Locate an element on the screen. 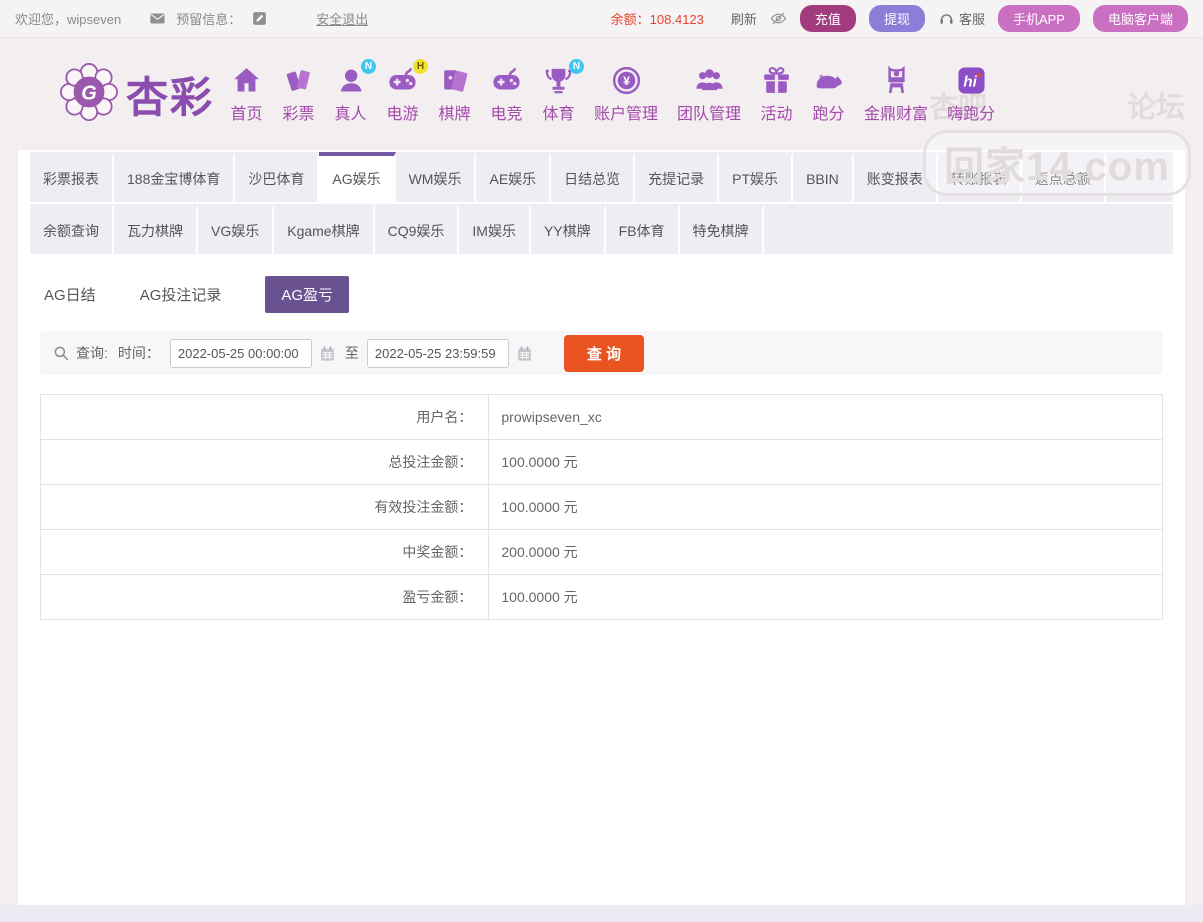 The width and height of the screenshot is (1203, 922). withdraw-button: 提现 is located at coordinates (896, 18).